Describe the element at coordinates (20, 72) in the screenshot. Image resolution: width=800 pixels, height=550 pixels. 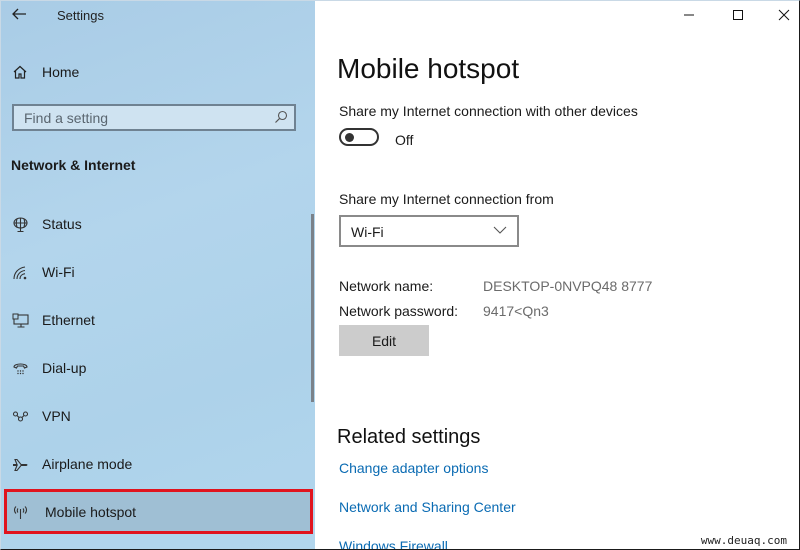
I see `home-icon` at that location.